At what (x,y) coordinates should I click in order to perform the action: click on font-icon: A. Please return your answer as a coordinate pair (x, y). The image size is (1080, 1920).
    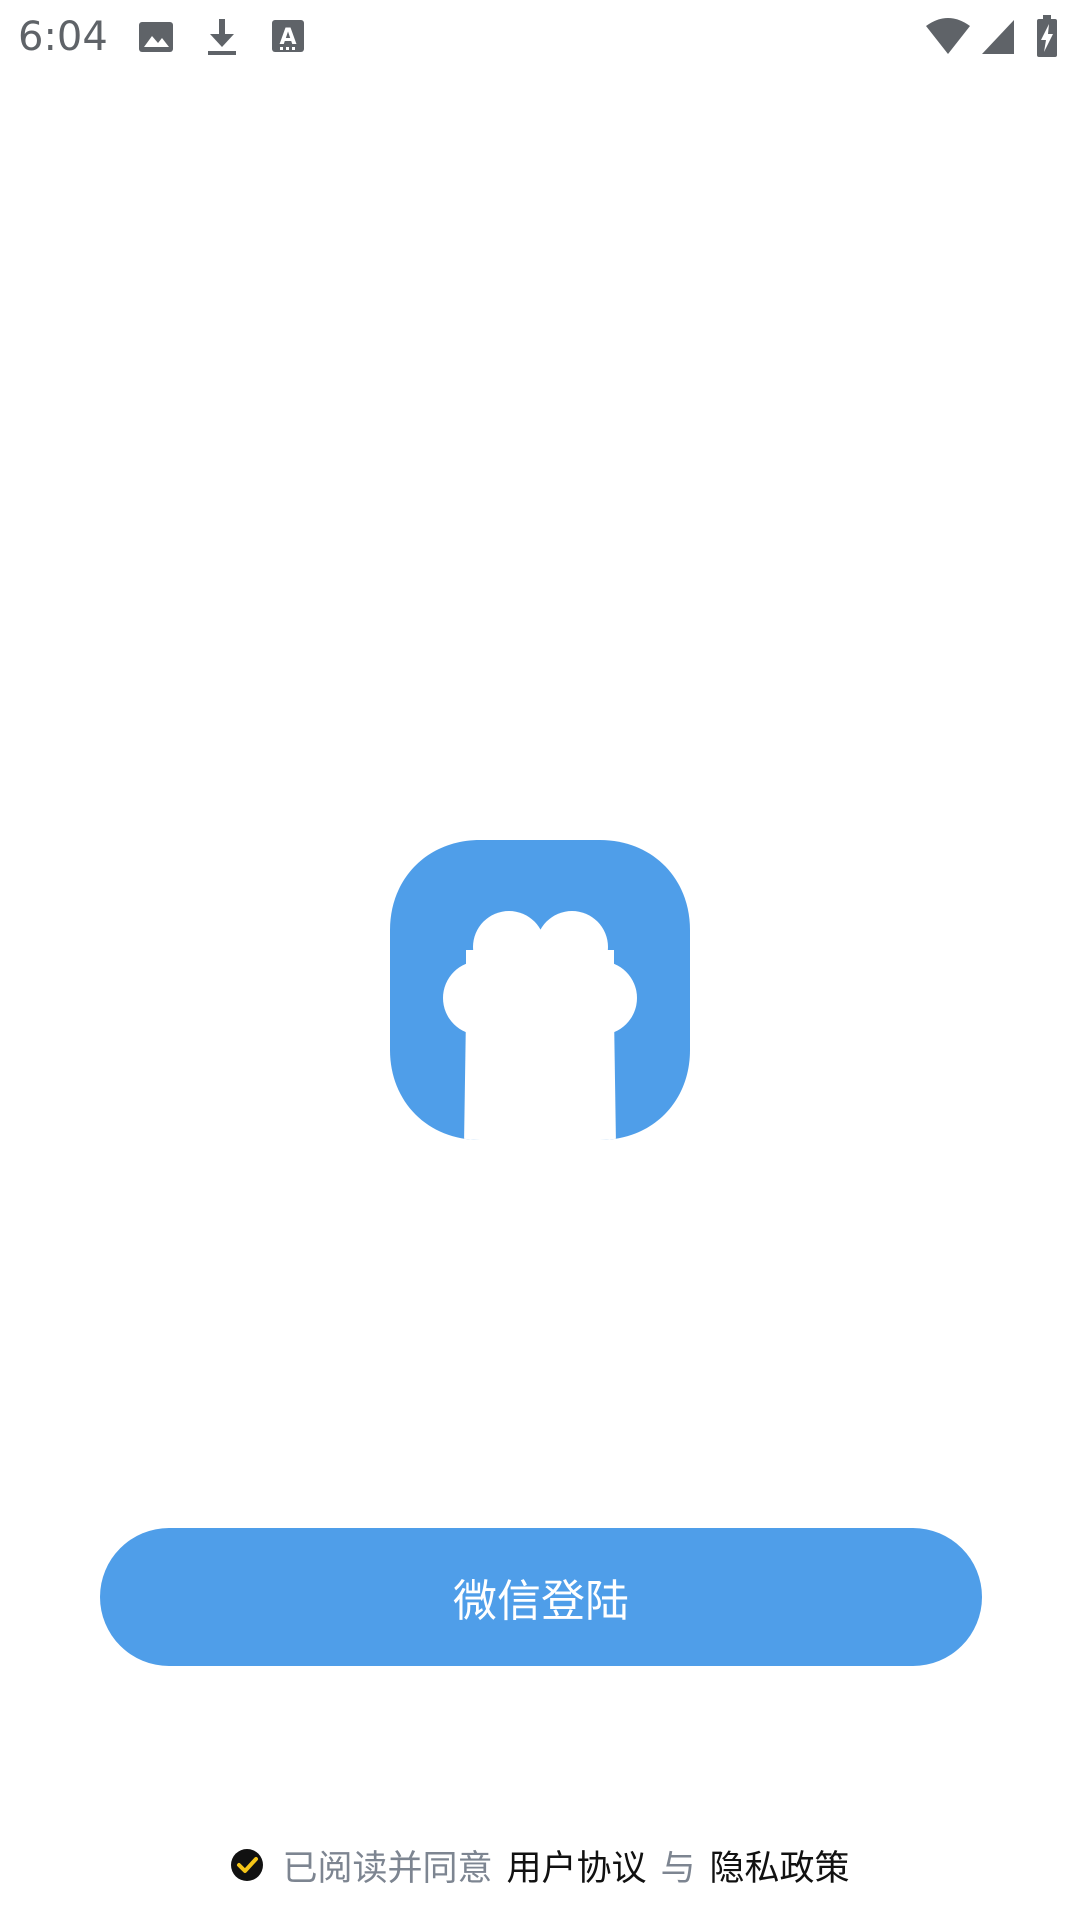
    Looking at the image, I should click on (288, 36).